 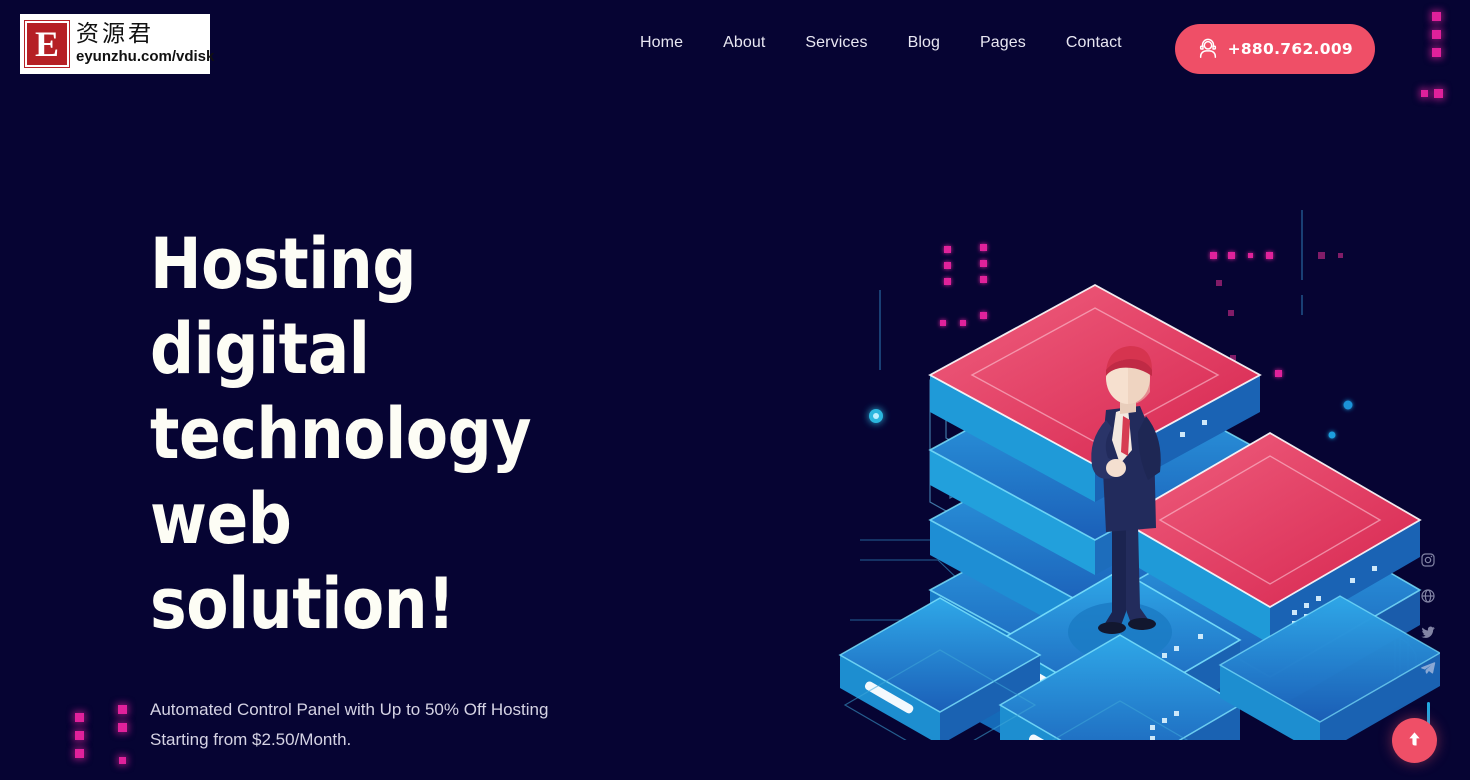 I want to click on watermark-url: eyunzhu.com/vdisk, so click(x=145, y=56).